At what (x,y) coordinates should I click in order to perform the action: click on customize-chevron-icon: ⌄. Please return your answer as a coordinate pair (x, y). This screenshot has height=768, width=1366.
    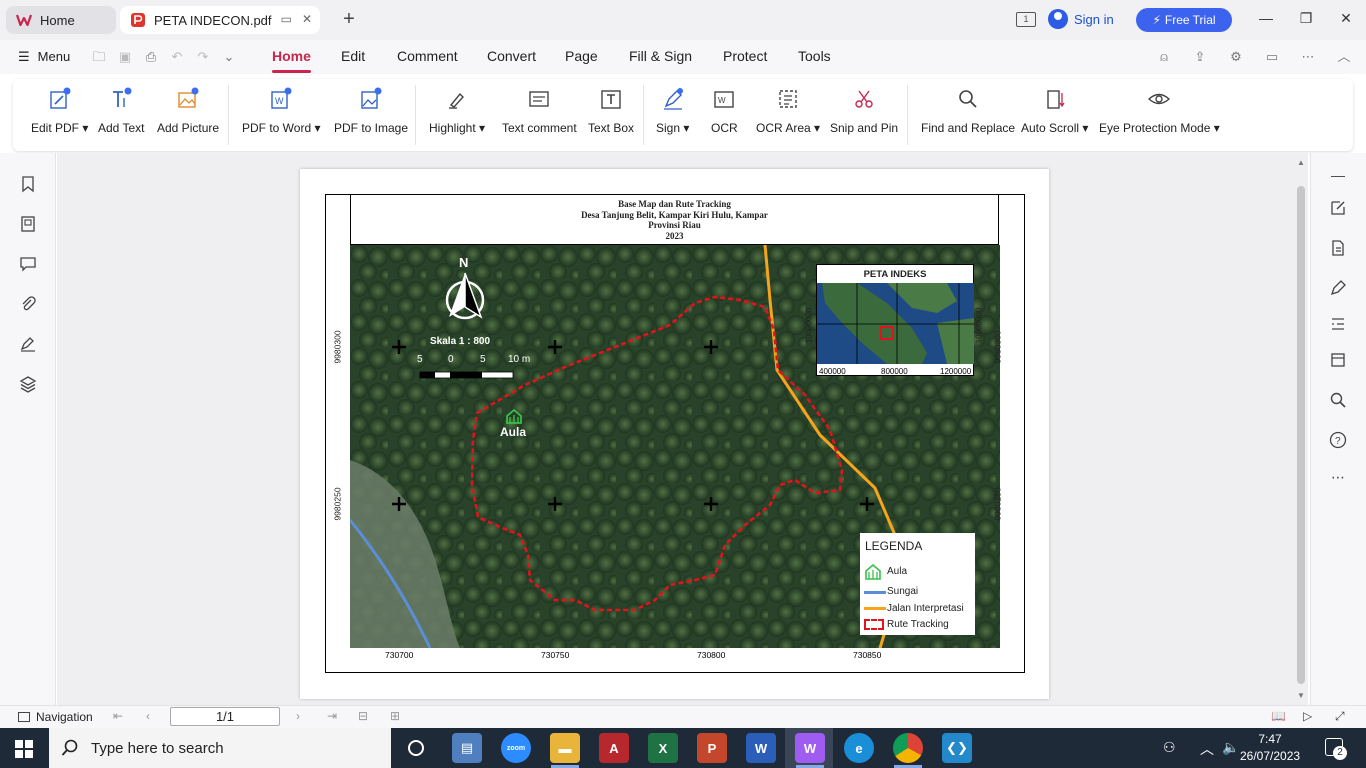
    Looking at the image, I should click on (229, 57).